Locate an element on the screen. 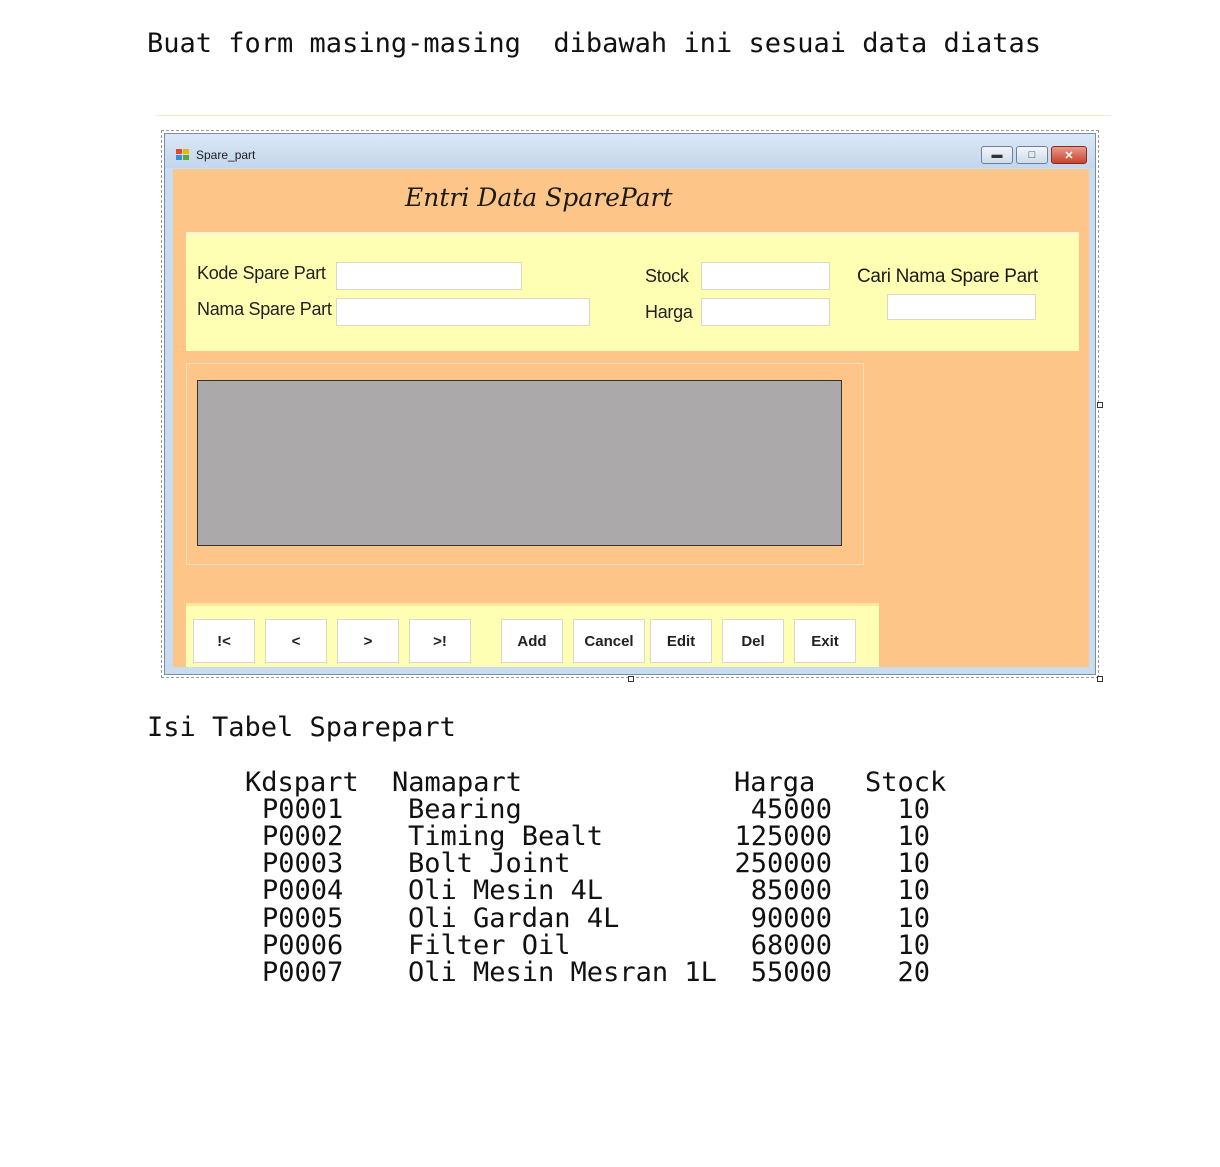 The image size is (1220, 1167). divider is located at coordinates (633, 115).